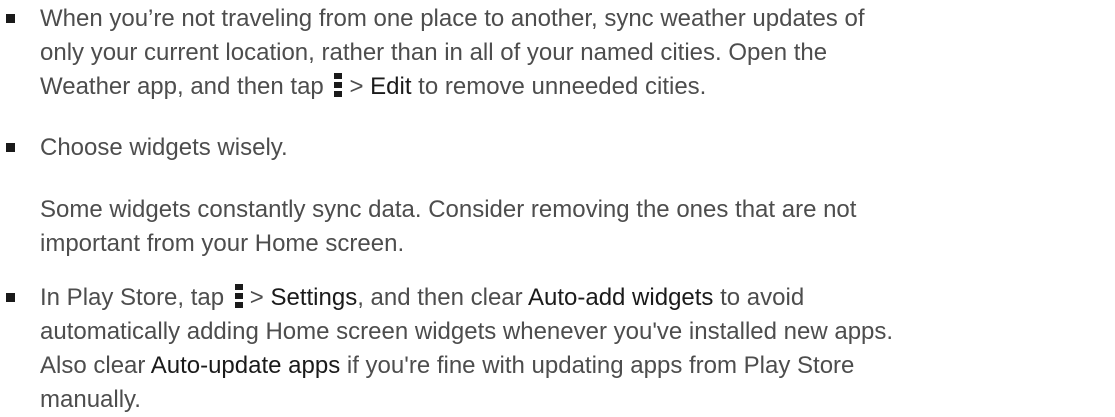 This screenshot has height=417, width=1115. I want to click on text-line: manually., so click(90, 399).